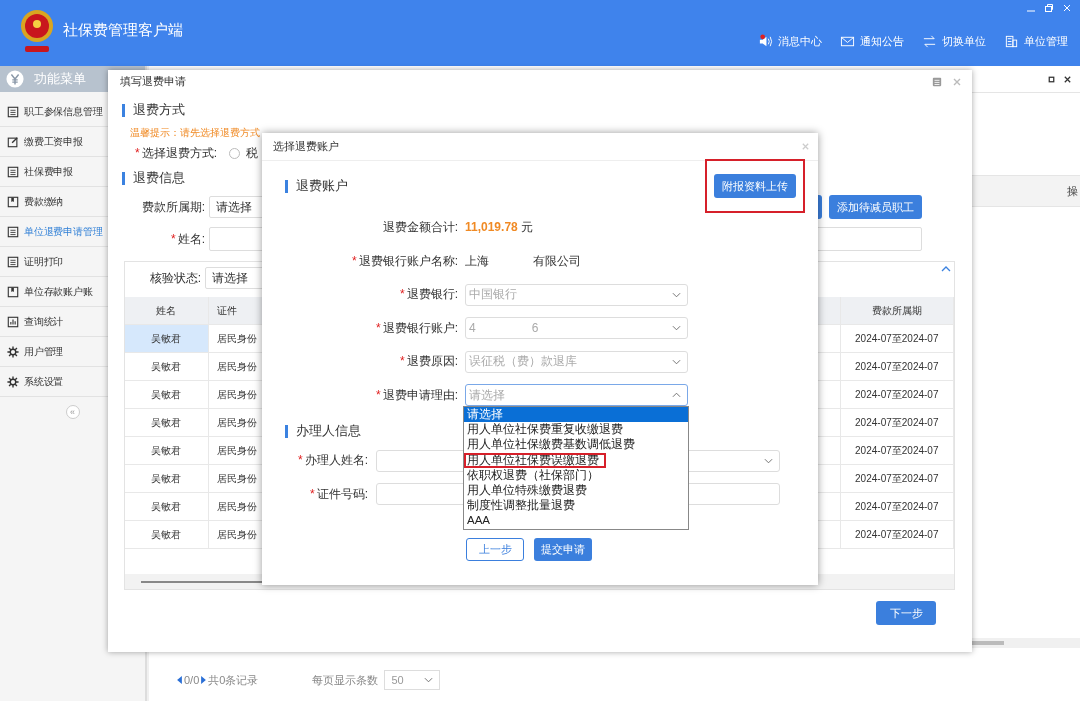 The image size is (1080, 701). I want to click on collapse-icon, so click(946, 269).